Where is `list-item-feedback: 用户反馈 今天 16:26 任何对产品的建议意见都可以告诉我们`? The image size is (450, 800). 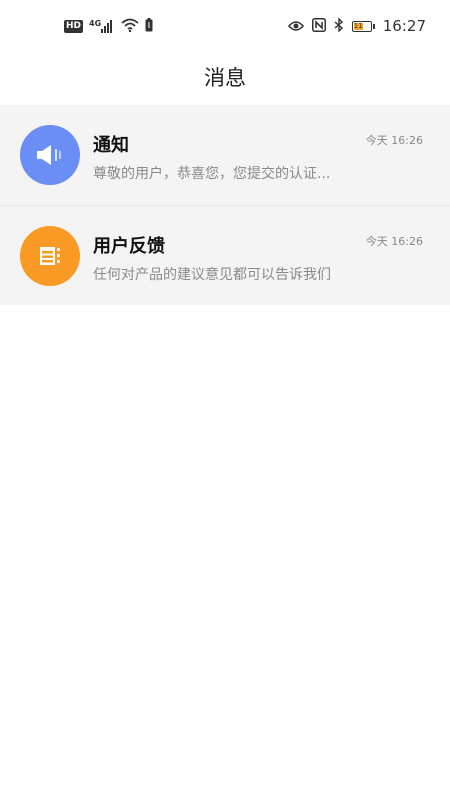
list-item-feedback: 用户反馈 今天 16:26 任何对产品的建议意见都可以告诉我们 is located at coordinates (225, 255).